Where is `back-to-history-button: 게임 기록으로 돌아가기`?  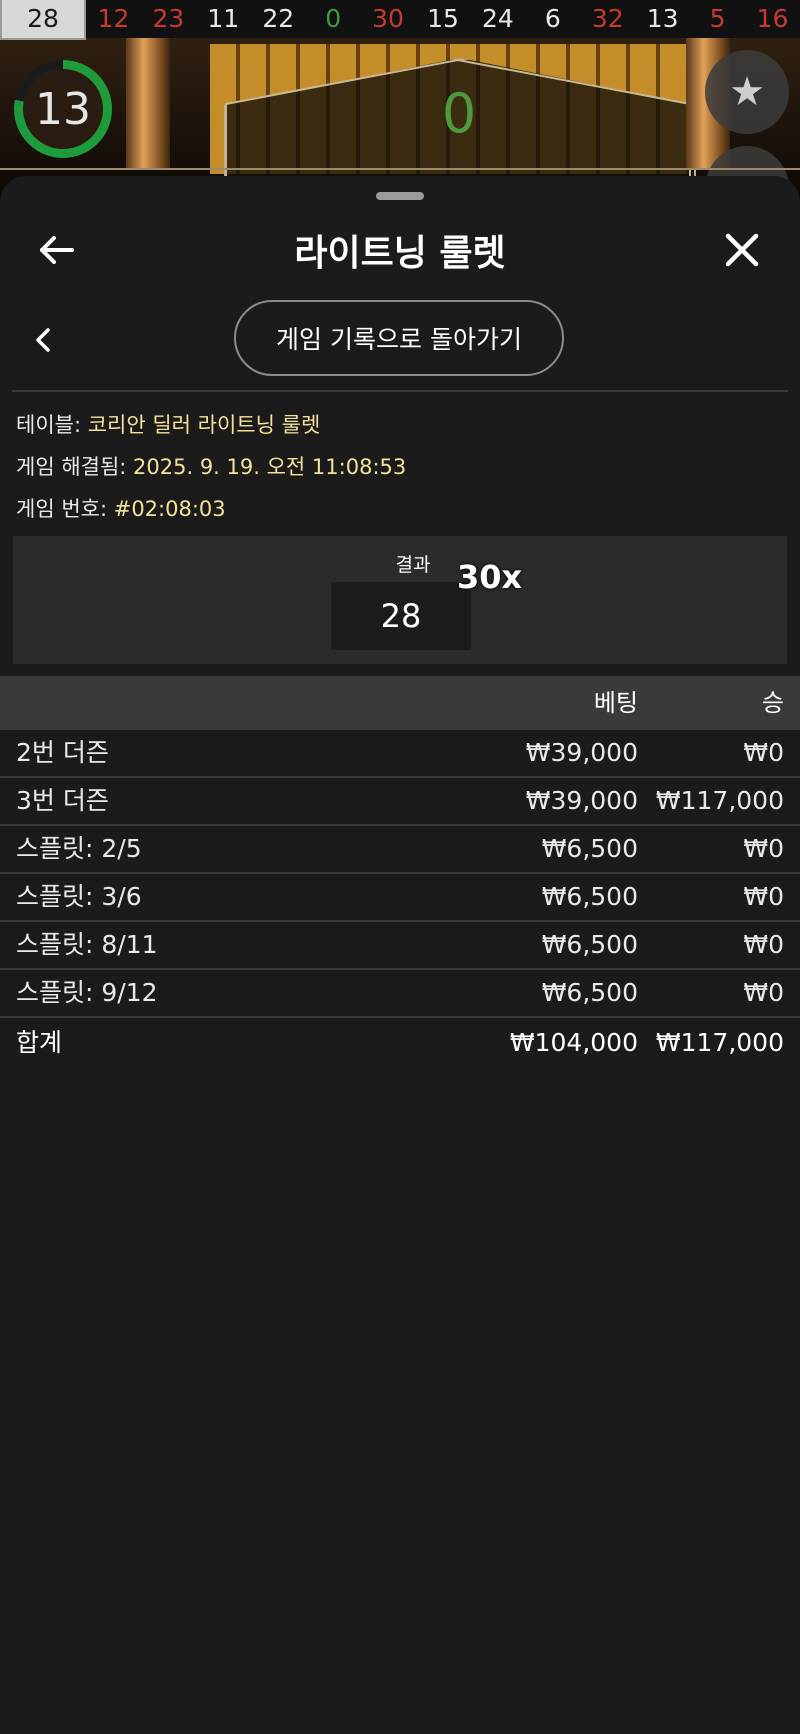 back-to-history-button: 게임 기록으로 돌아가기 is located at coordinates (399, 338).